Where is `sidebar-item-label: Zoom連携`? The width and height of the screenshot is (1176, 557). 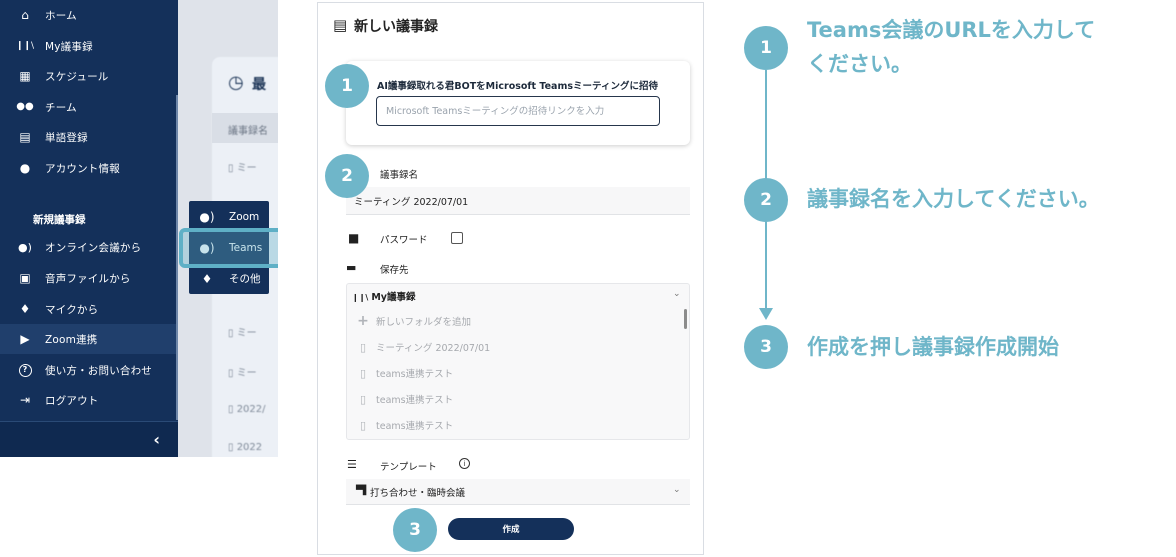 sidebar-item-label: Zoom連携 is located at coordinates (71, 339).